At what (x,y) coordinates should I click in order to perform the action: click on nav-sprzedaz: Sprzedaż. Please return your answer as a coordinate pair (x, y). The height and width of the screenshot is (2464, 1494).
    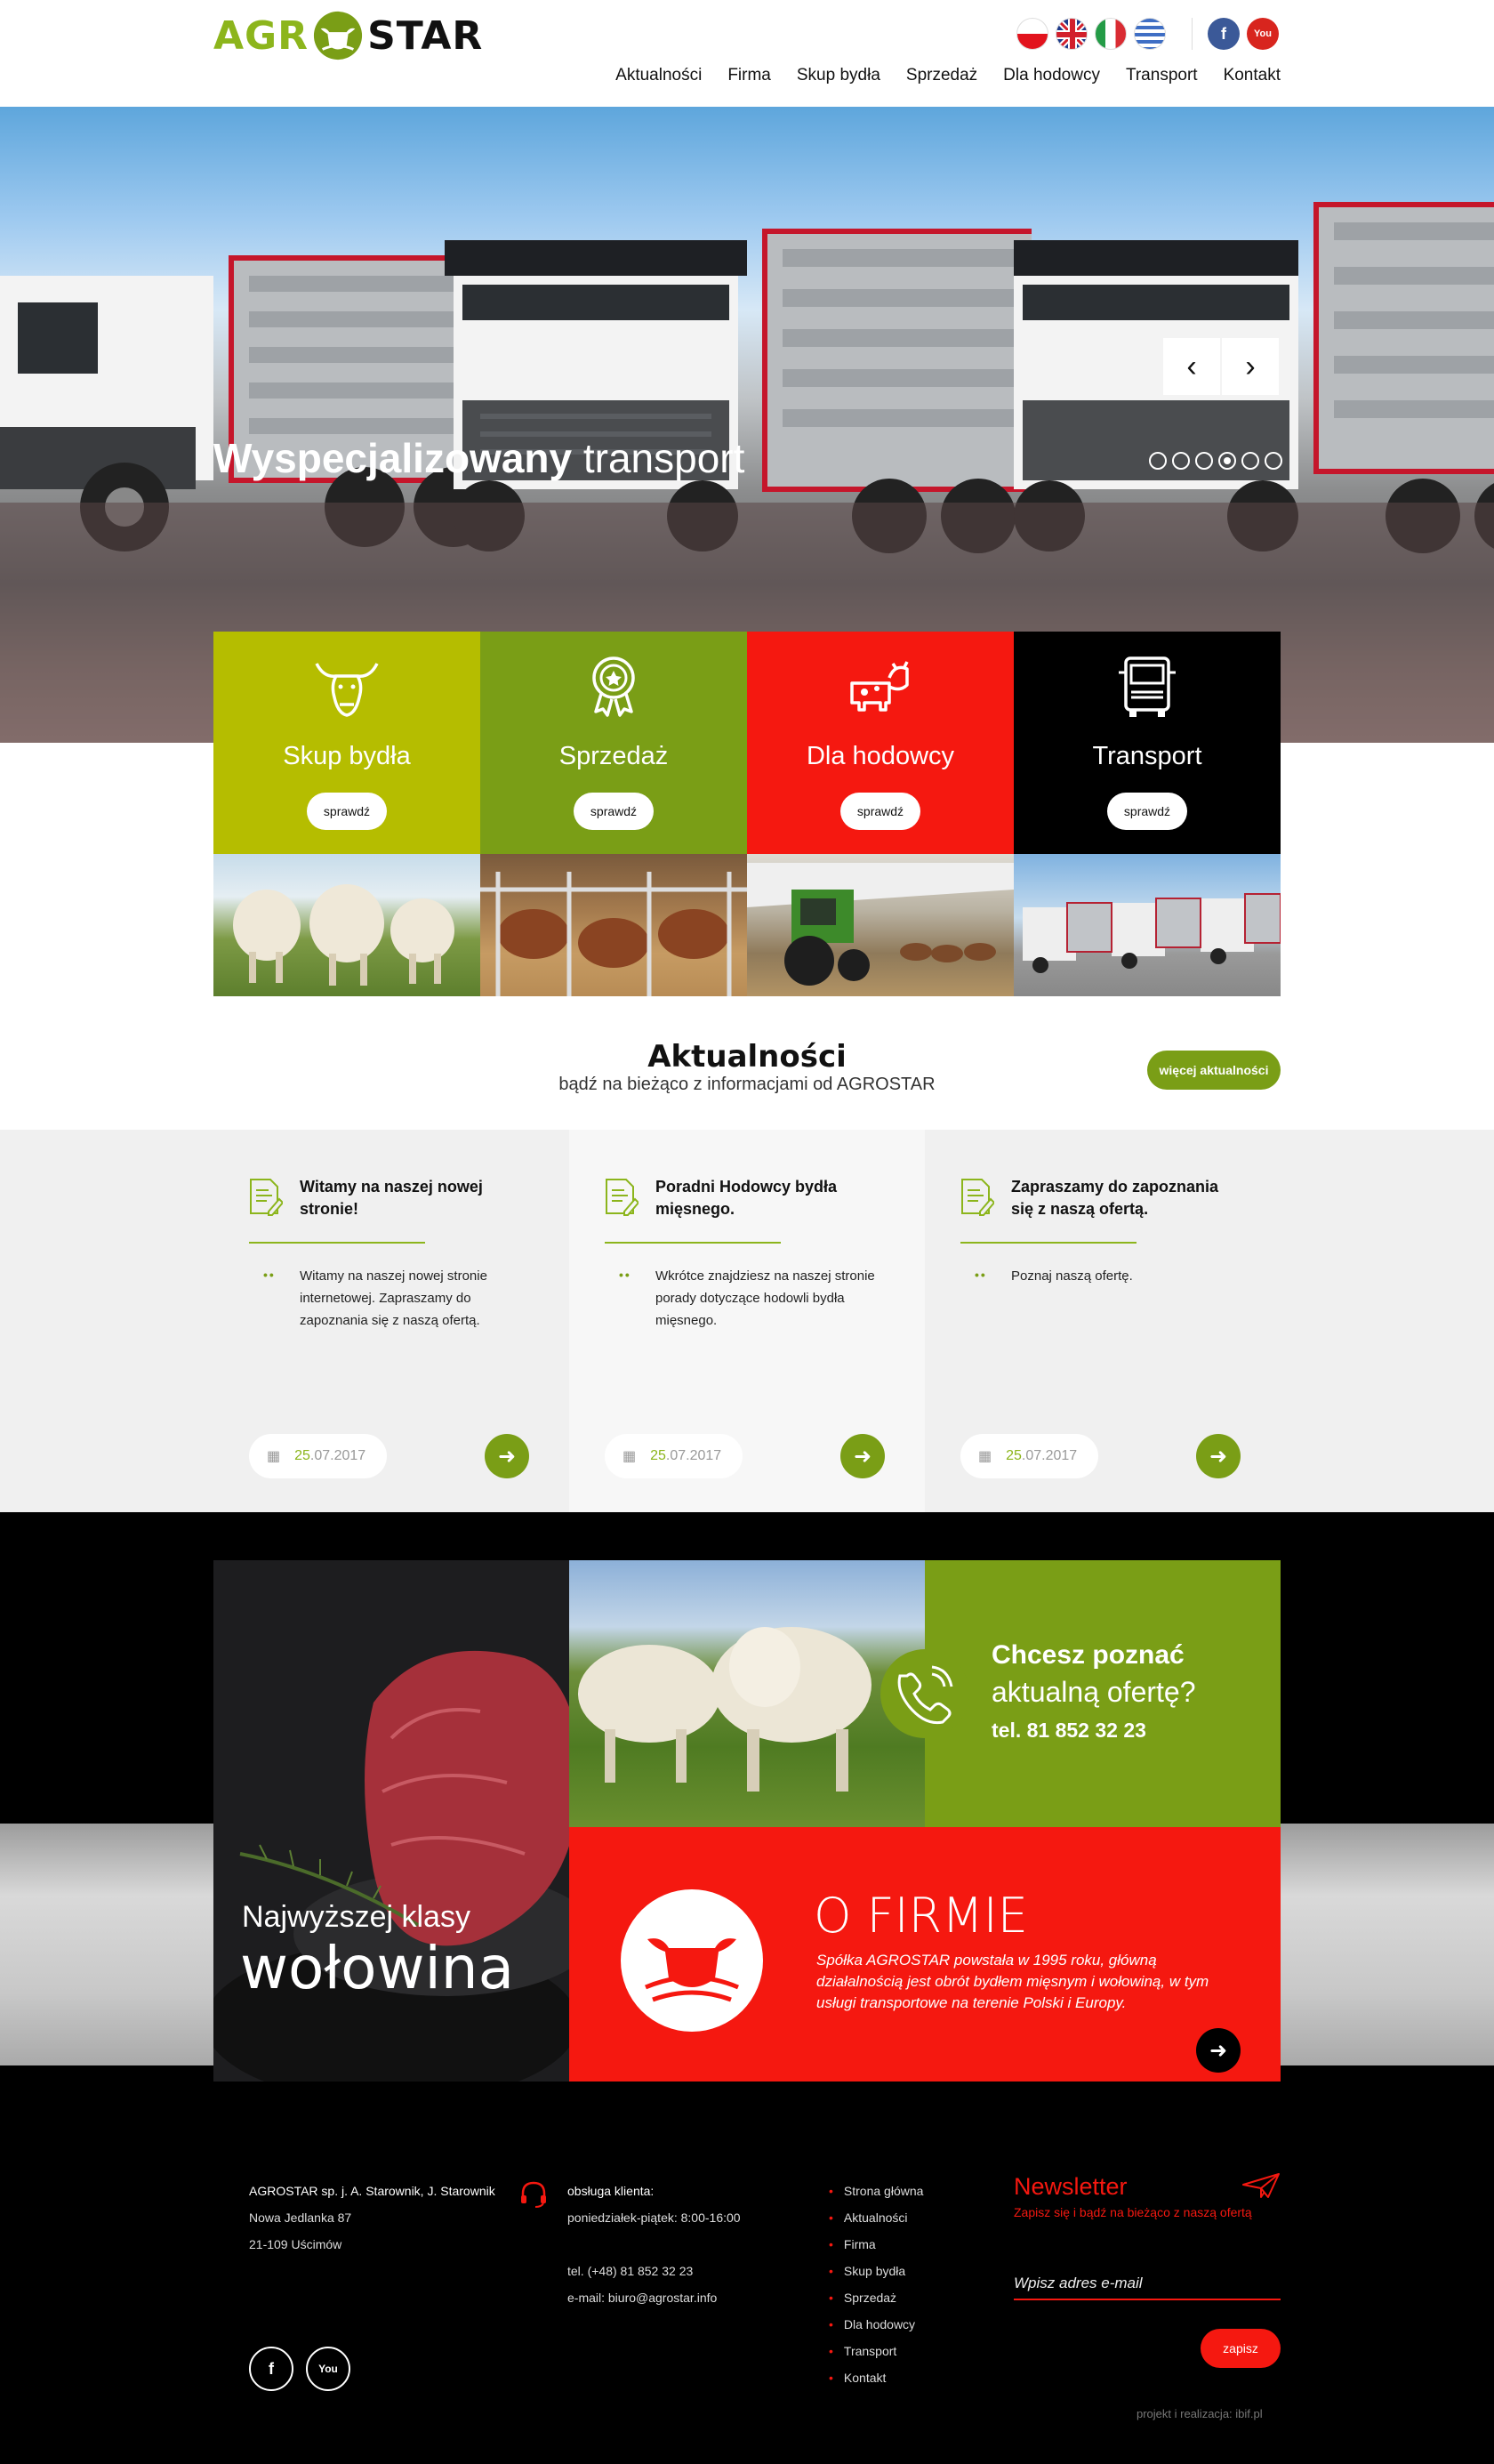
    Looking at the image, I should click on (941, 75).